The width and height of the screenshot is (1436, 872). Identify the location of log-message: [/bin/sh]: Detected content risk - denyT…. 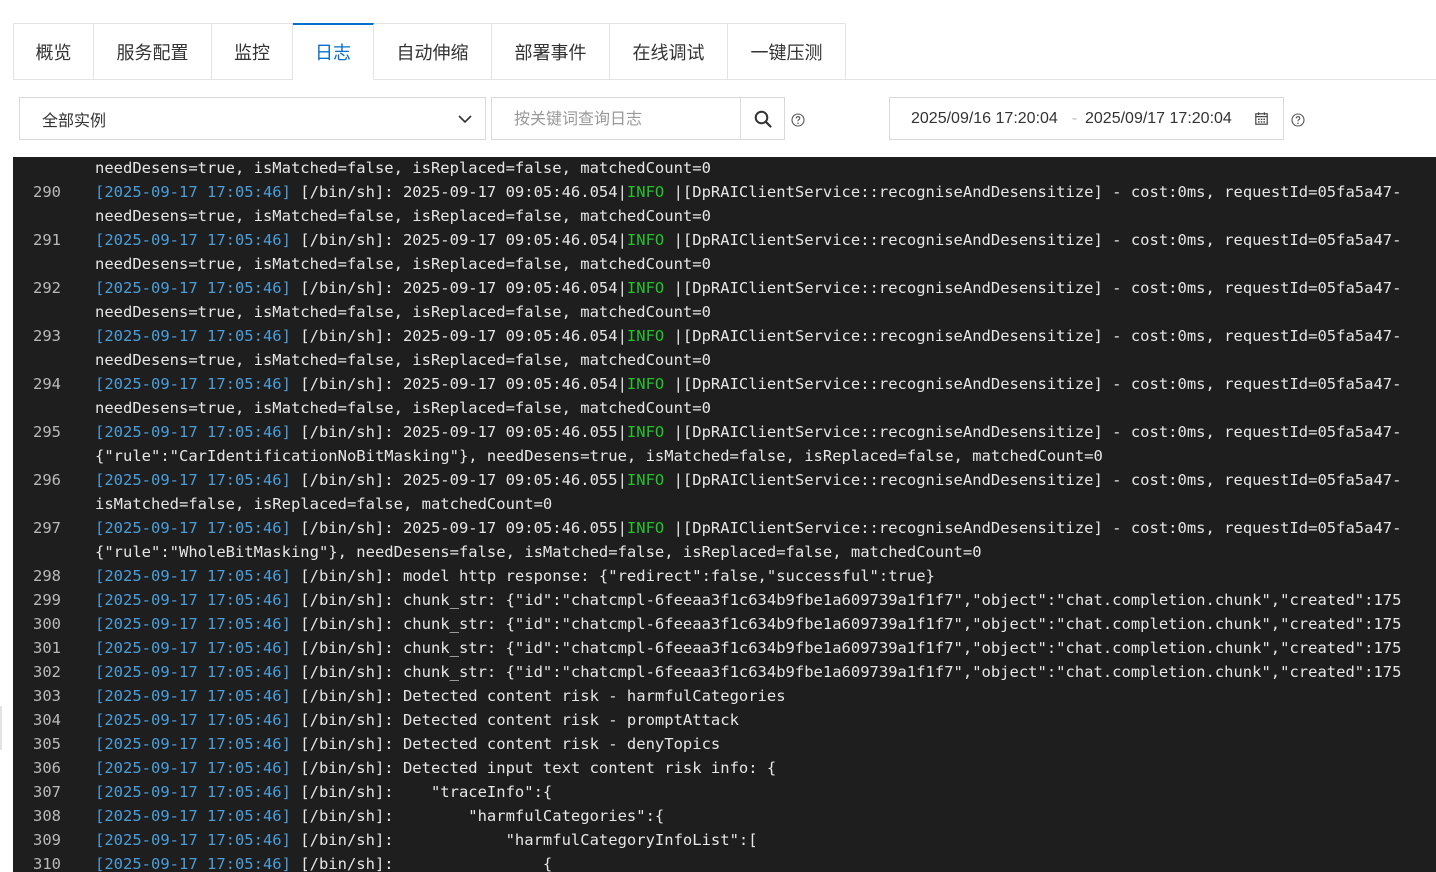
(505, 744).